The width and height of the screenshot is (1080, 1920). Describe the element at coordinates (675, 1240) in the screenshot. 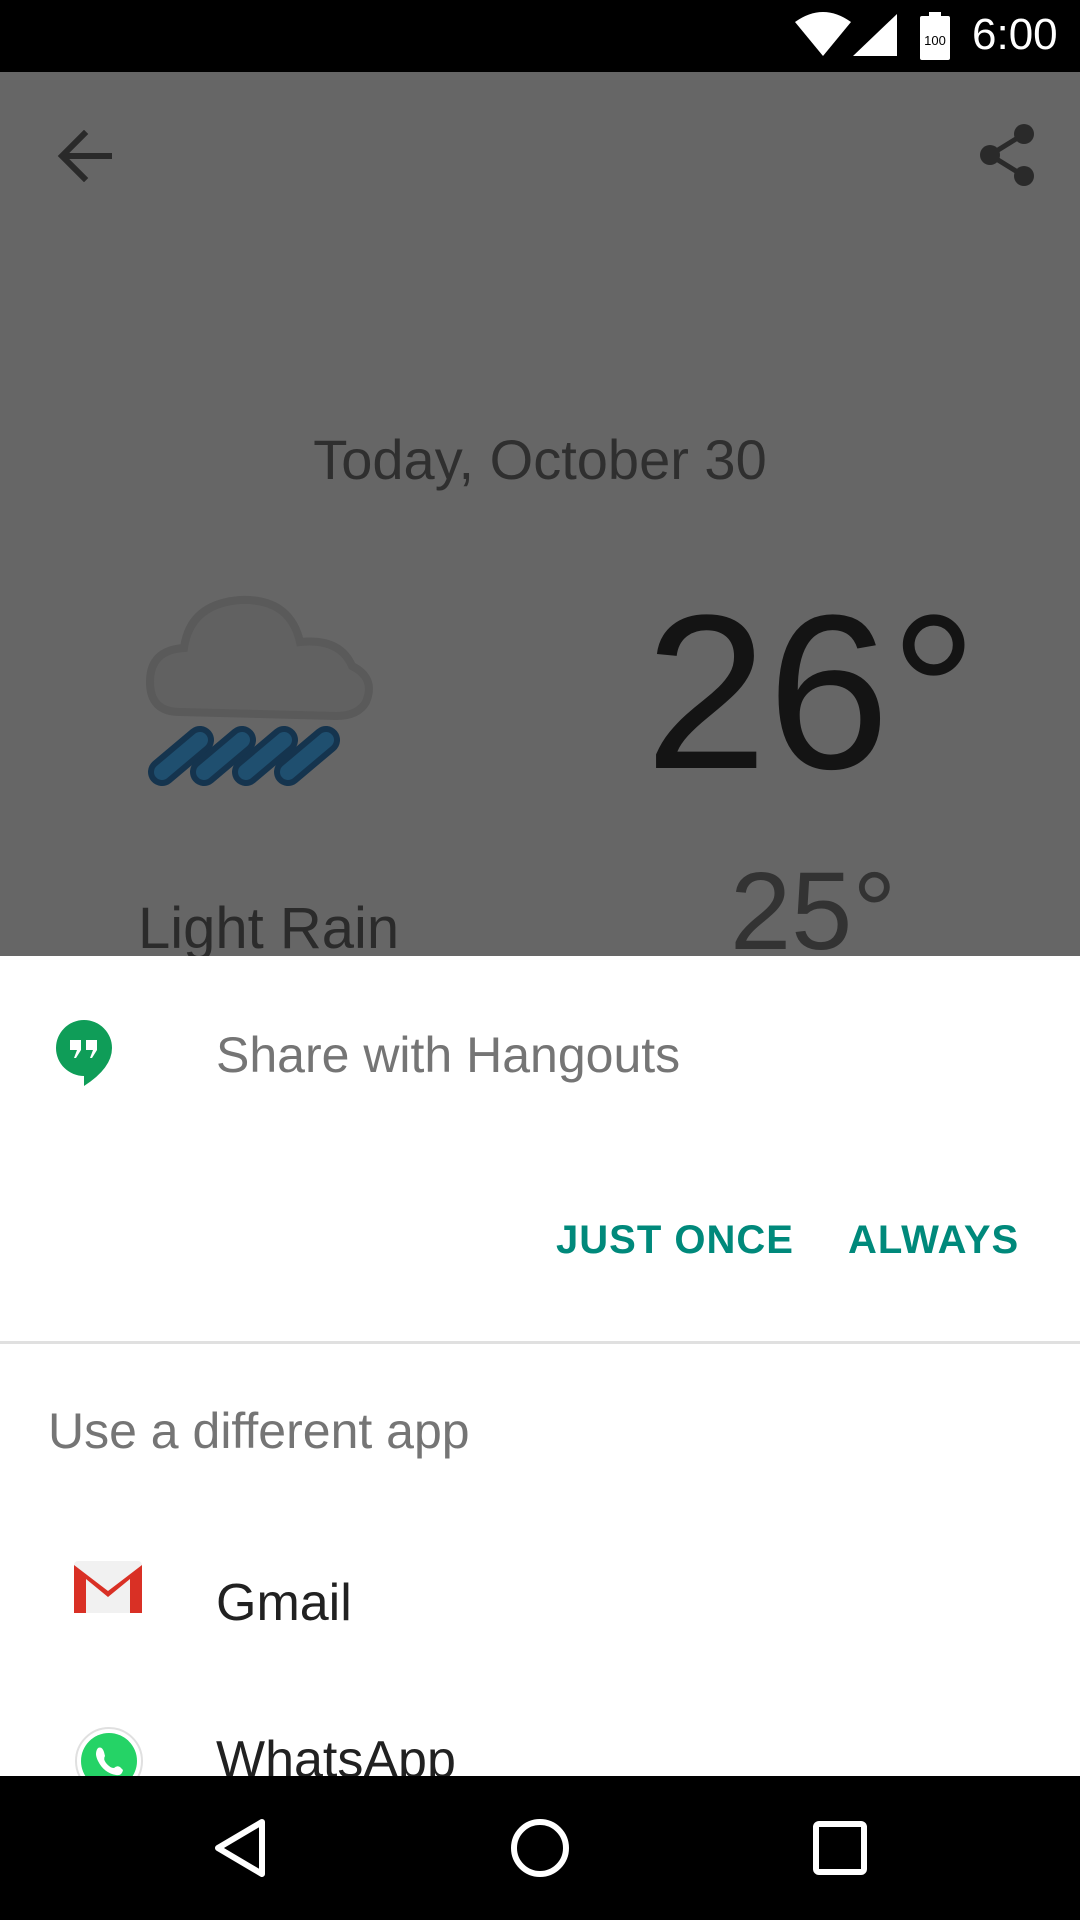

I see `just-once-button: JUST ONCE` at that location.